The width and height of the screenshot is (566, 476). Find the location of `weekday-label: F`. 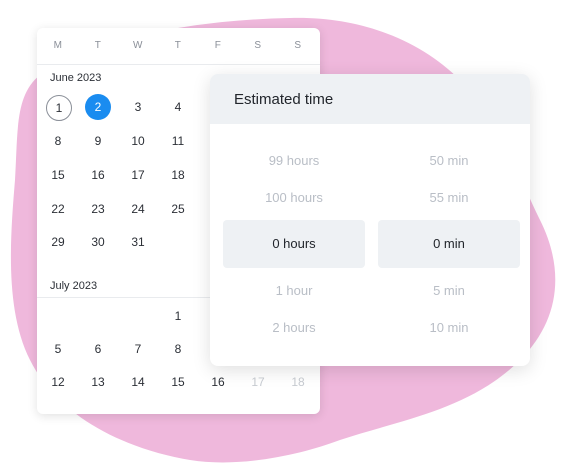

weekday-label: F is located at coordinates (218, 45).